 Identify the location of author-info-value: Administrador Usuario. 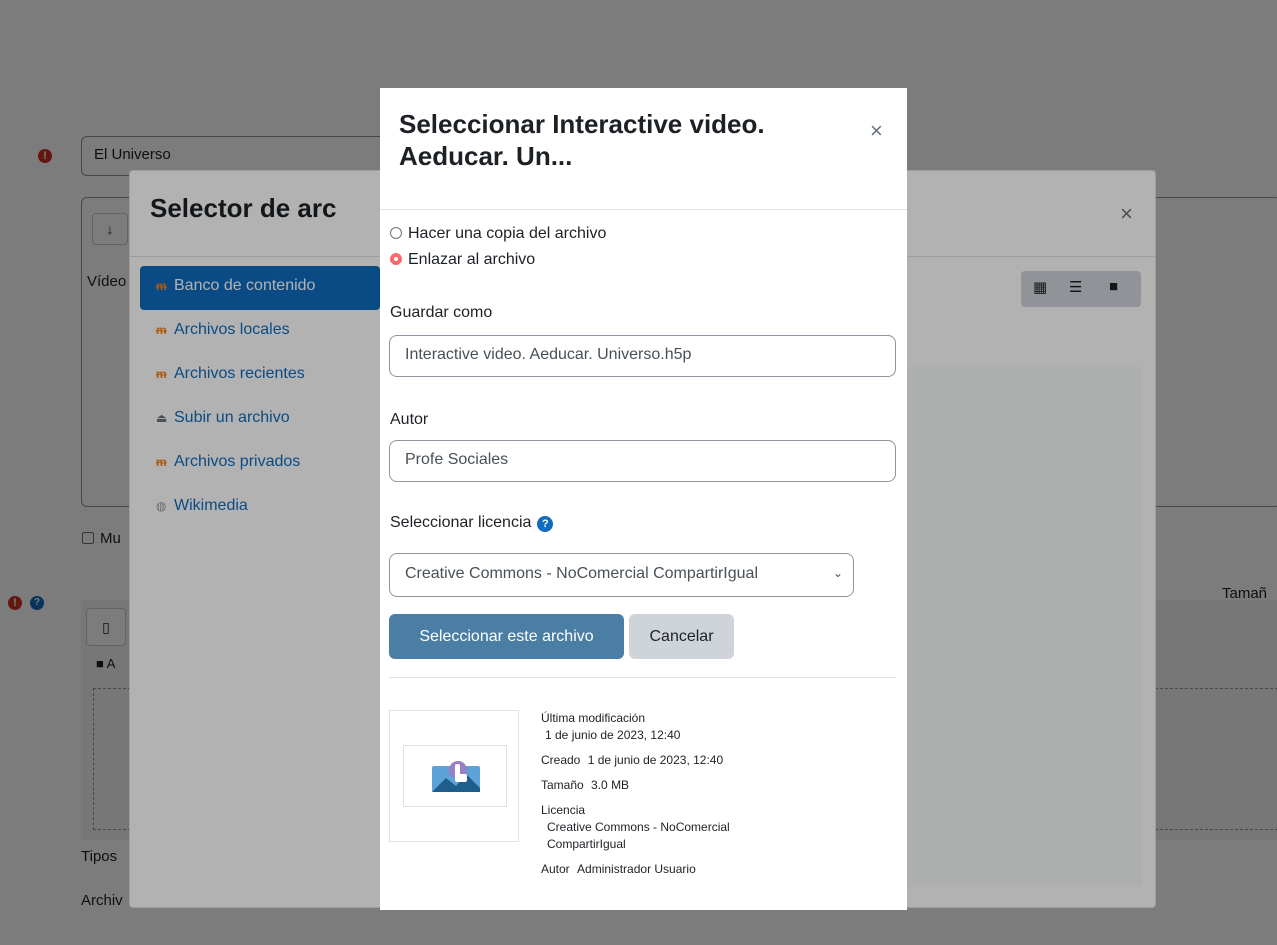
(636, 869).